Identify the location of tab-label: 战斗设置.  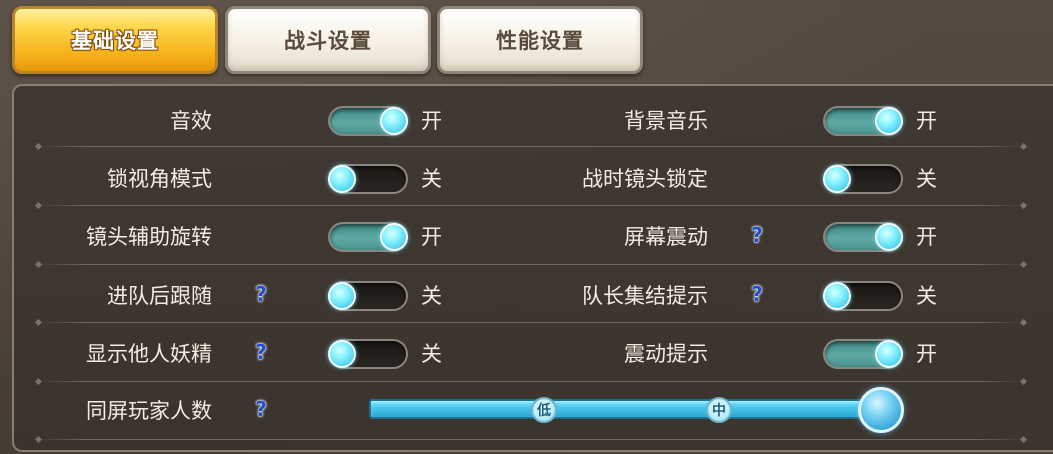
(328, 41).